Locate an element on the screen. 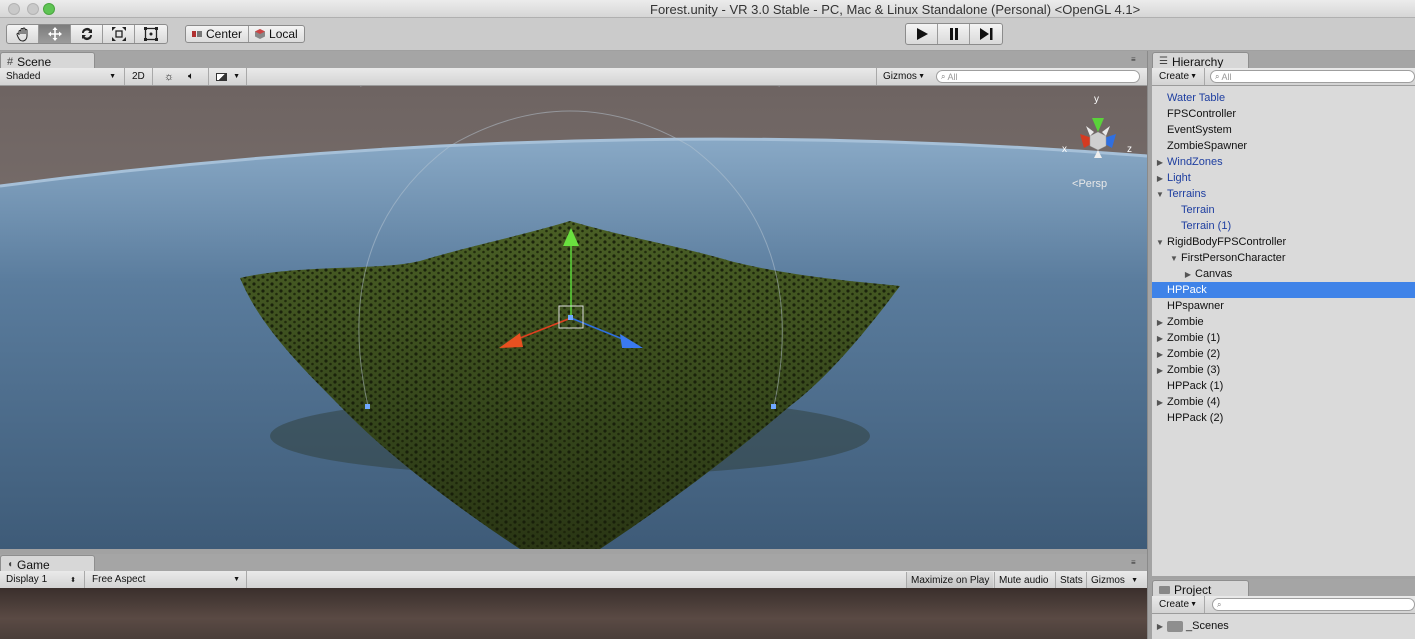 This screenshot has width=1415, height=639. stats-toggle: Stats is located at coordinates (1071, 580).